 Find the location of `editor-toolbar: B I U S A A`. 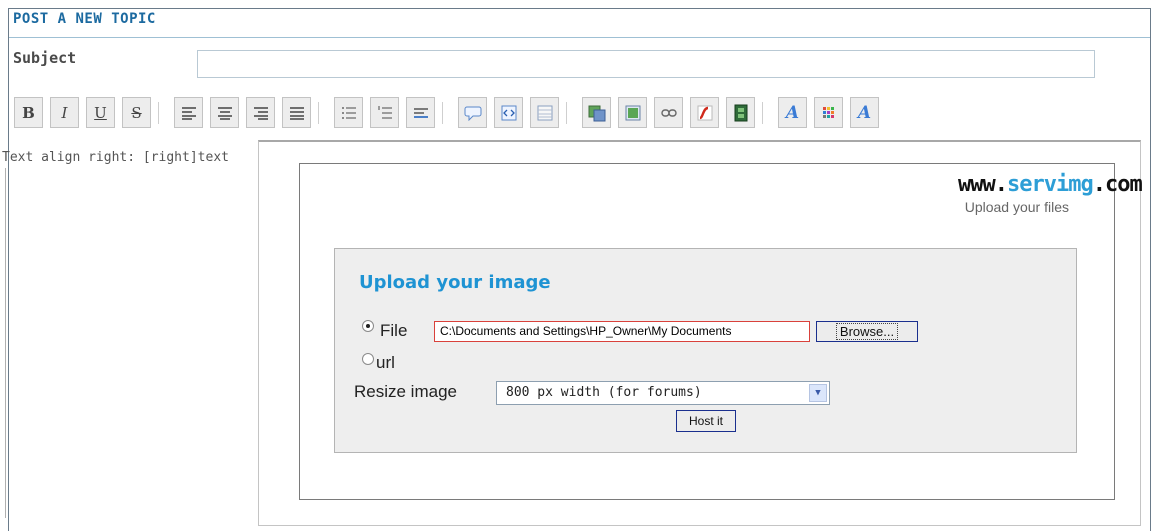

editor-toolbar: B I U S A A is located at coordinates (571, 115).